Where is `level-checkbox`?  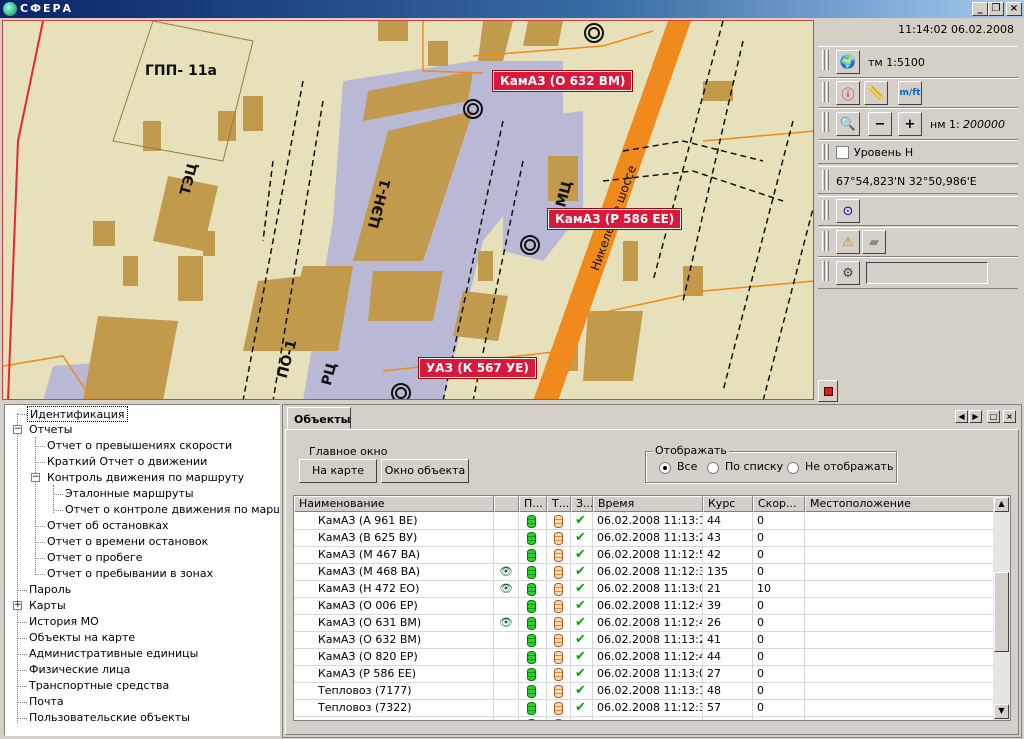
level-checkbox is located at coordinates (842, 152).